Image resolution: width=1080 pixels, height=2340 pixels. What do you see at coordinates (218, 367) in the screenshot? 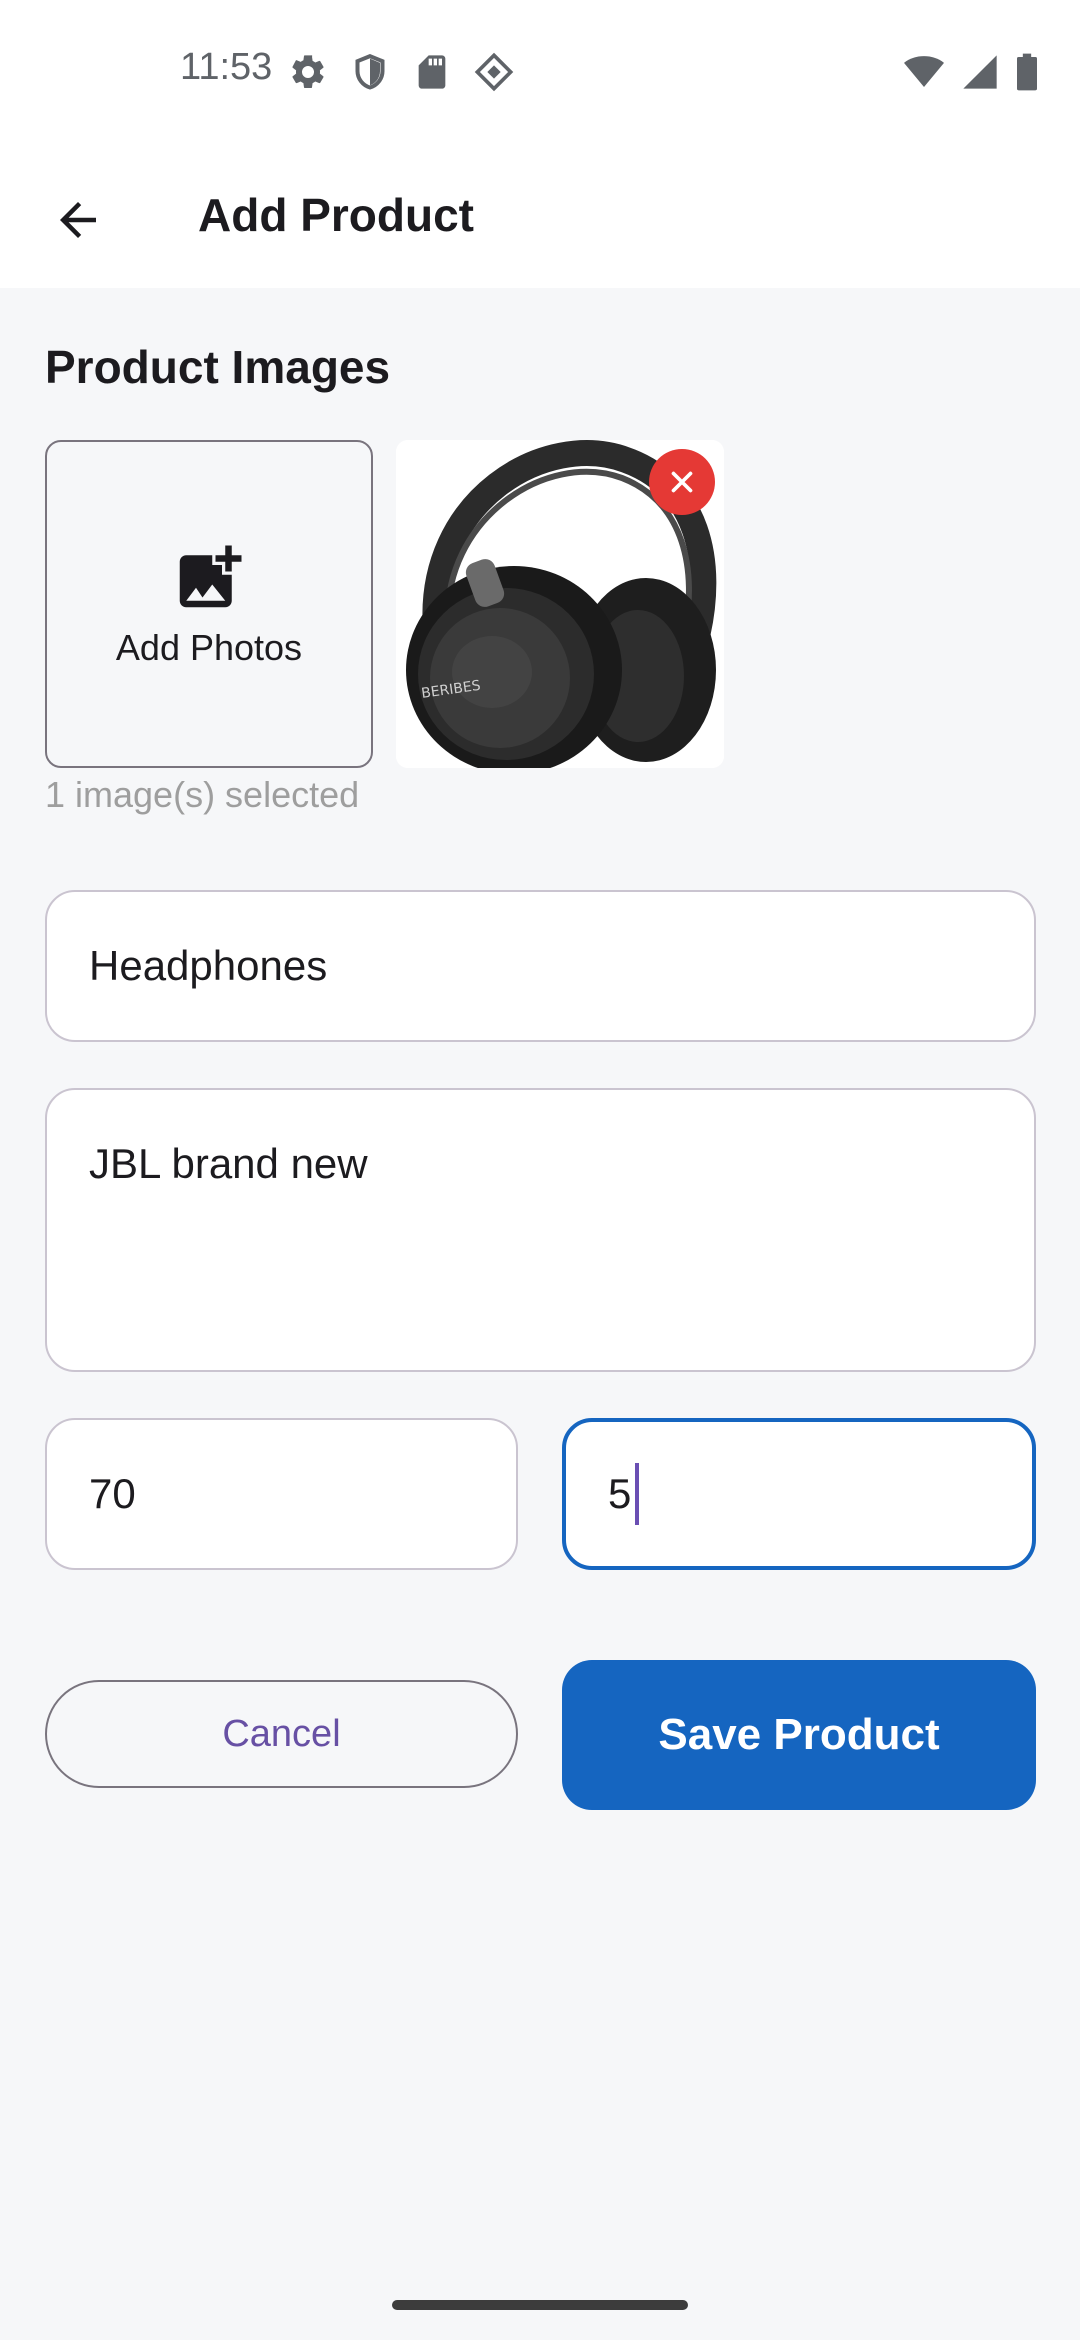
I see `section-title-product-images: Product Images` at bounding box center [218, 367].